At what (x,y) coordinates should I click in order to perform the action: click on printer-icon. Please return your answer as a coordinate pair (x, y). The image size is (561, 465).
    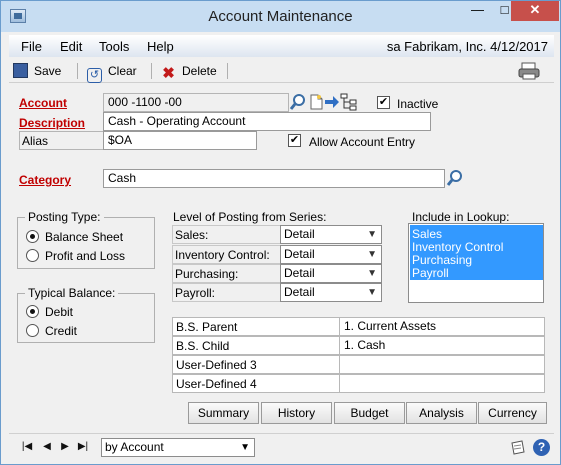
    Looking at the image, I should click on (529, 71).